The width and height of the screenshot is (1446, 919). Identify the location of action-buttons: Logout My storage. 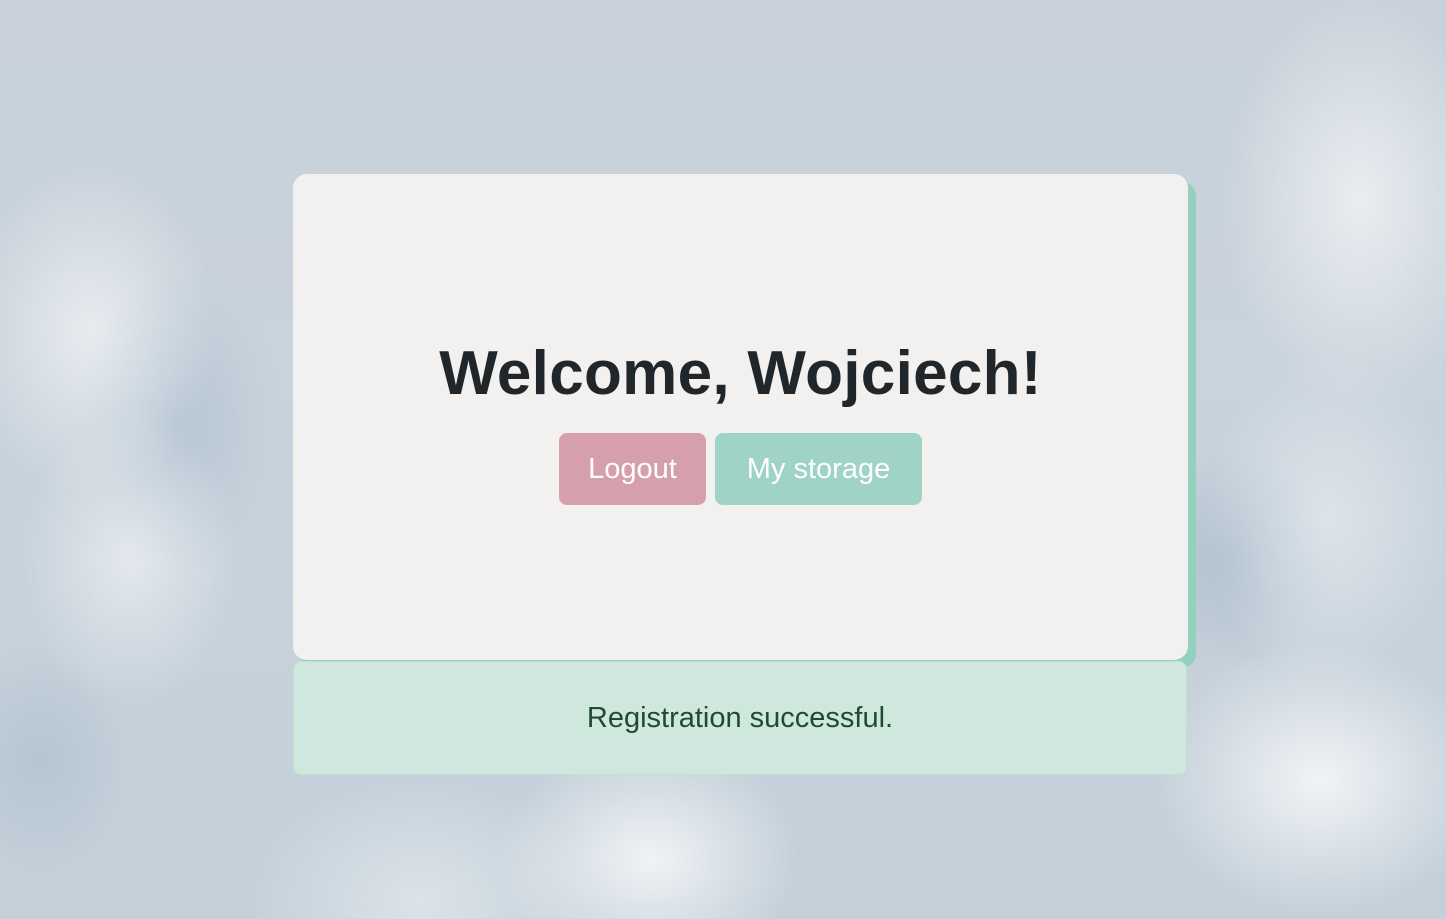
(740, 469).